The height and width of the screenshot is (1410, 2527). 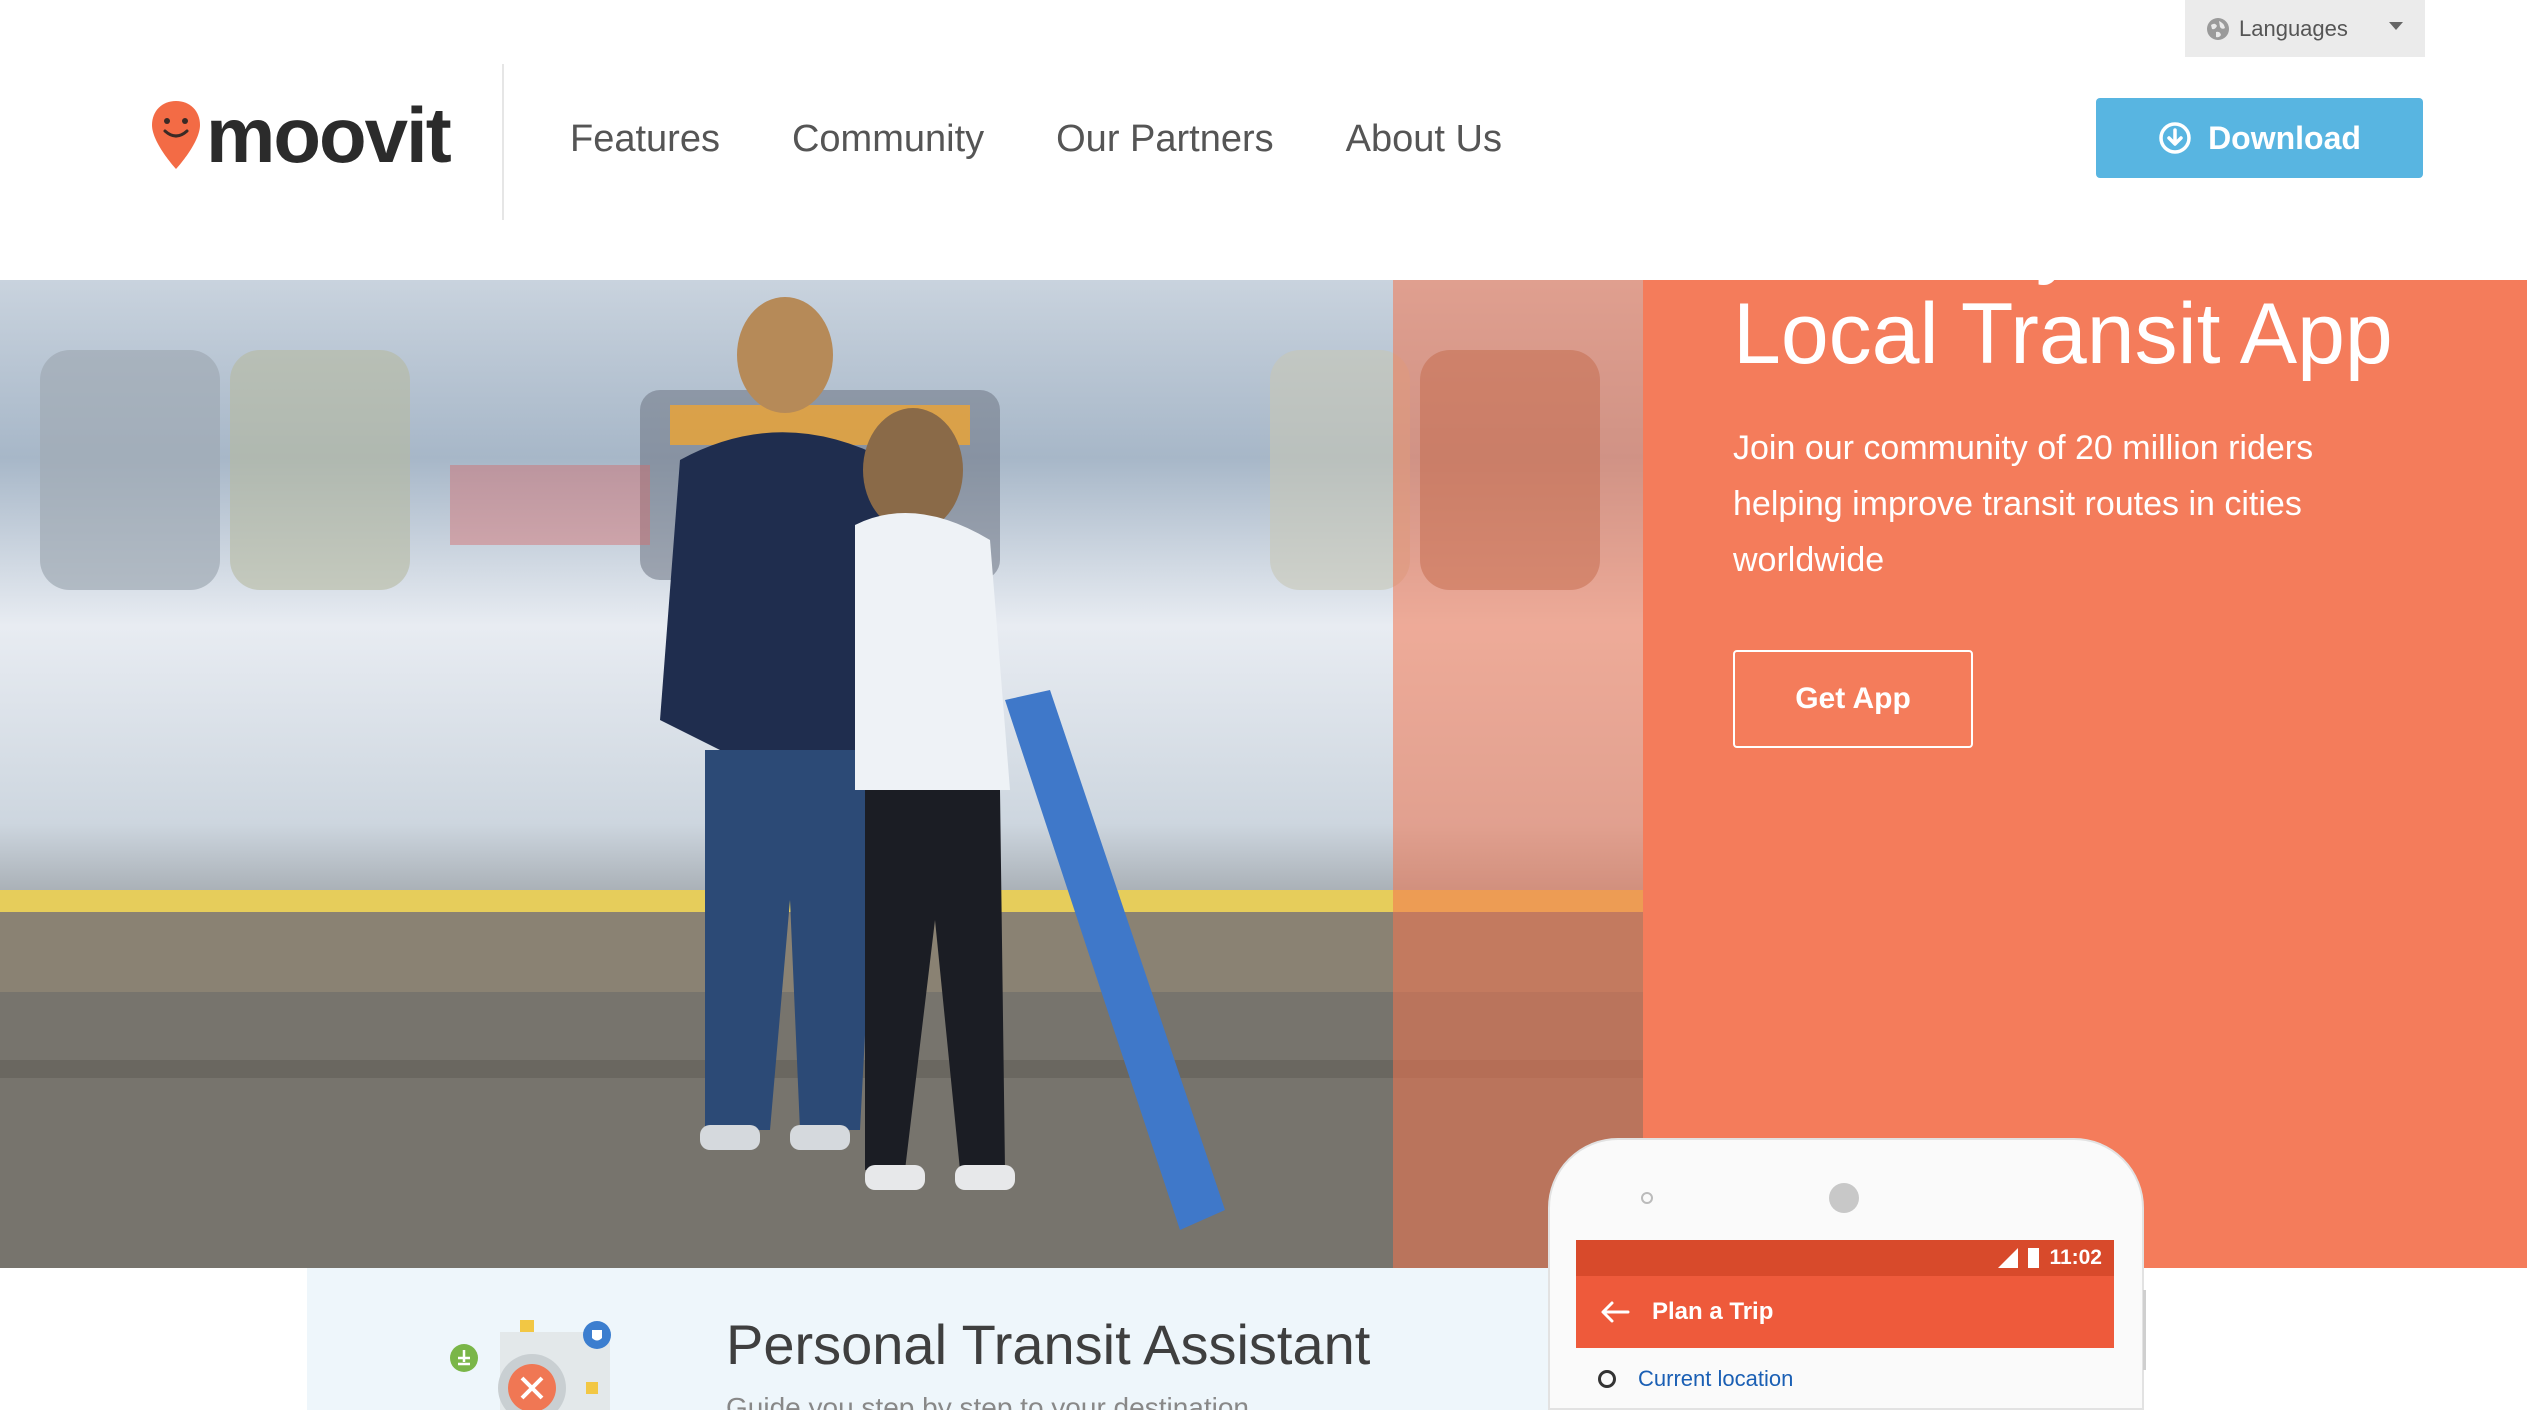 I want to click on download-label: Download, so click(x=2284, y=137).